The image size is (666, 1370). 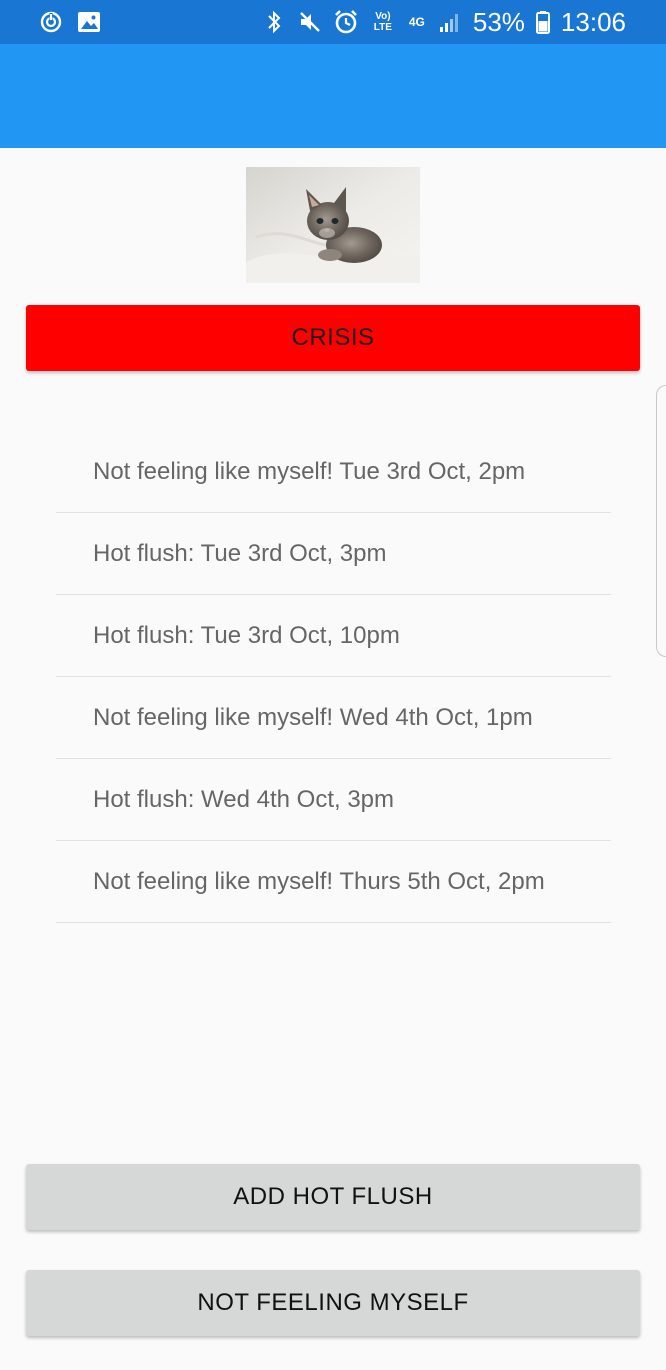 What do you see at coordinates (333, 338) in the screenshot?
I see `crisis-button: CRISIS` at bounding box center [333, 338].